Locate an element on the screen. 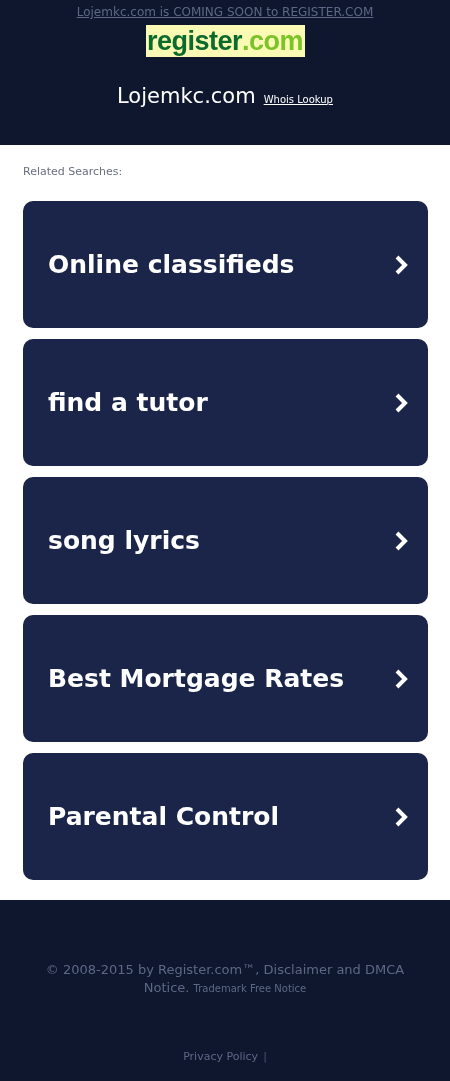 This screenshot has width=450, height=1081. search-link: find a tutor is located at coordinates (225, 402).